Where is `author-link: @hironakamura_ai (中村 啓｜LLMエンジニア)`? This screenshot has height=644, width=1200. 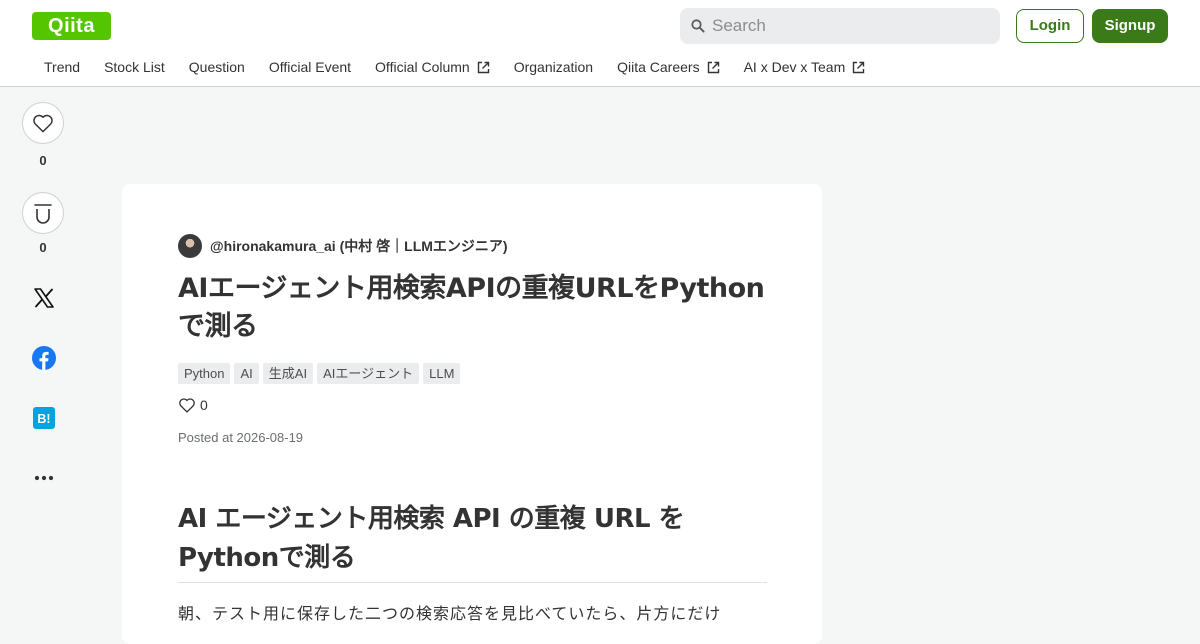
author-link: @hironakamura_ai (中村 啓｜LLMエンジニア) is located at coordinates (343, 246).